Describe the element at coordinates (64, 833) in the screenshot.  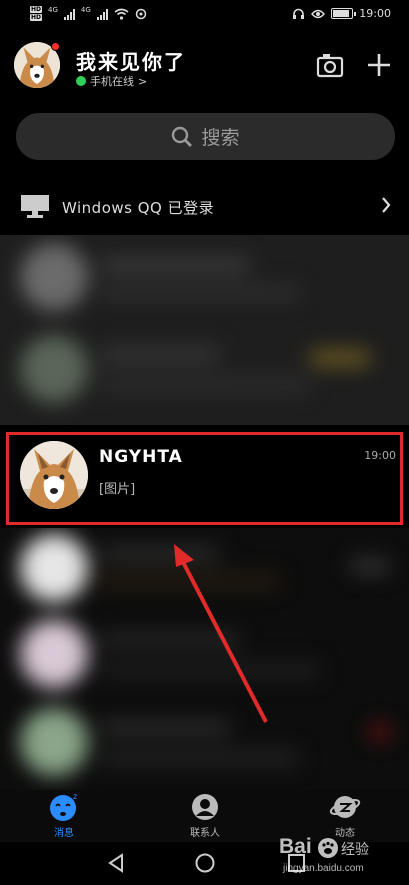
I see `tab-label: 消息` at that location.